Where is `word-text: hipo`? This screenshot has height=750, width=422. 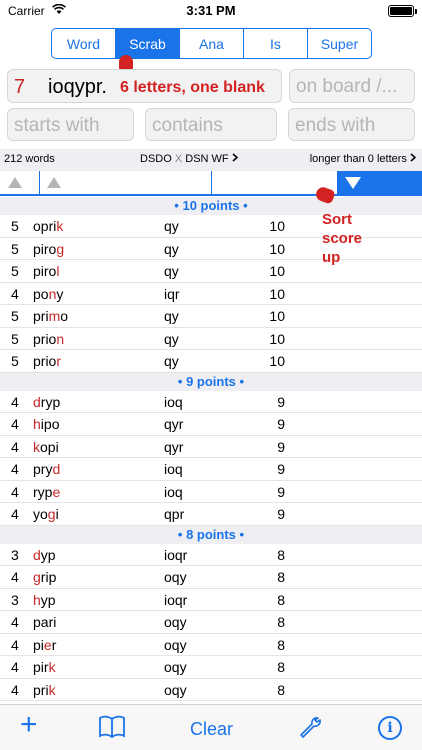 word-text: hipo is located at coordinates (46, 424).